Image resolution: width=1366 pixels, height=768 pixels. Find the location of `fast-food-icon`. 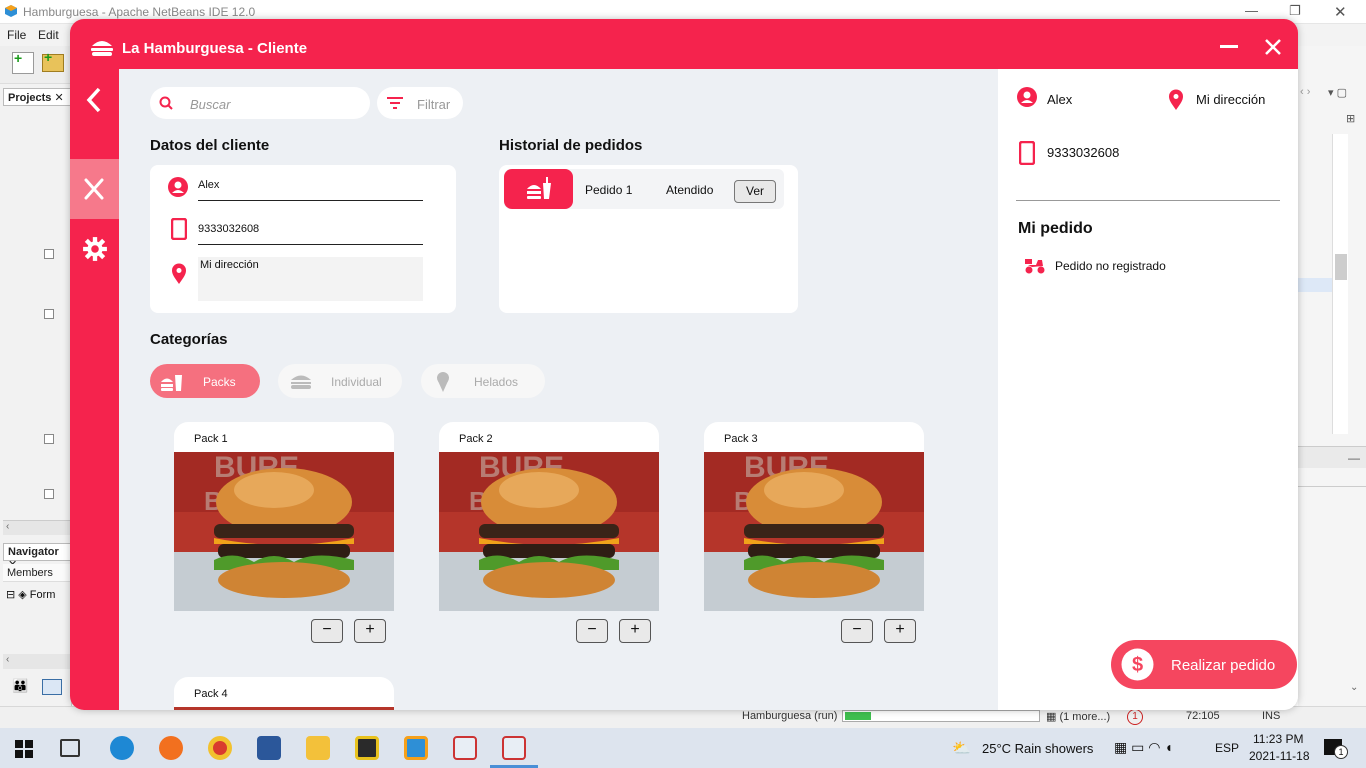

fast-food-icon is located at coordinates (539, 188).